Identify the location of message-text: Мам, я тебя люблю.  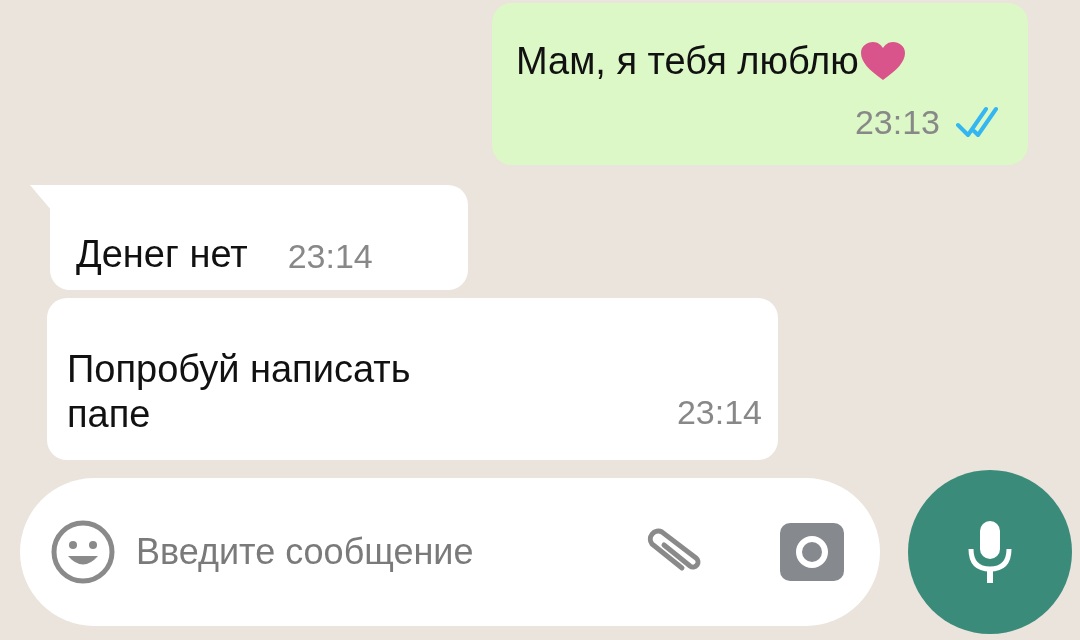
(687, 61).